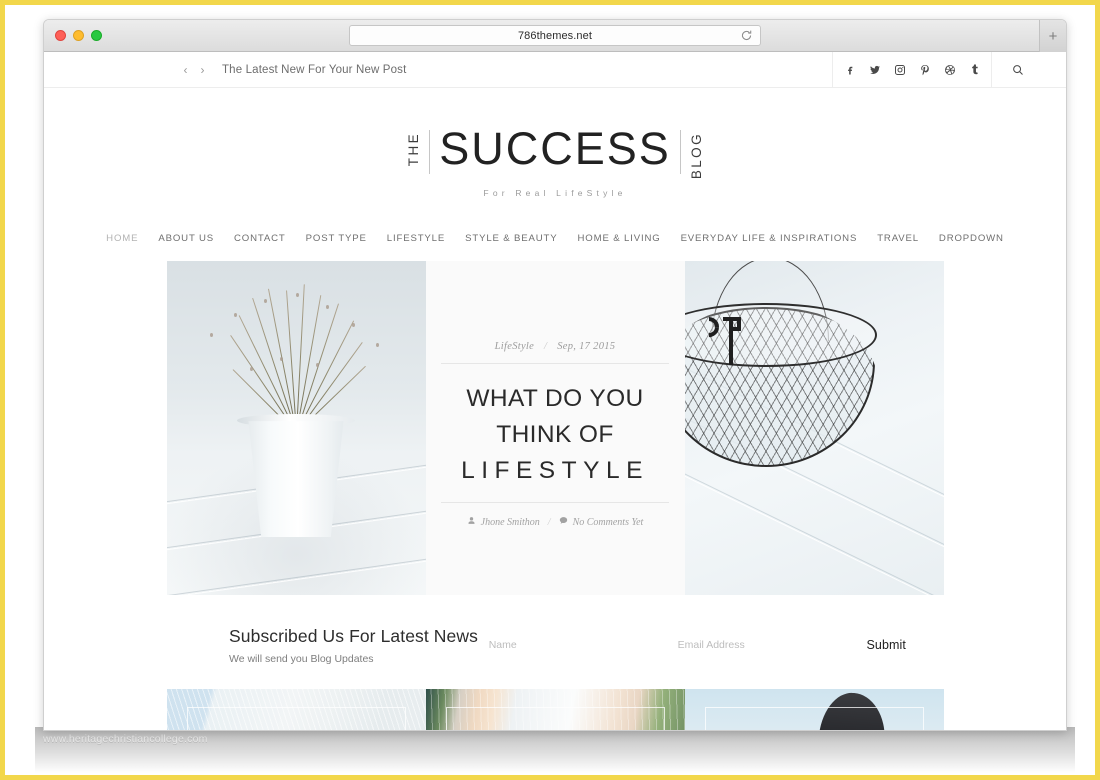 This screenshot has width=1100, height=780. I want to click on address-bar-url: 786themes.net, so click(555, 35).